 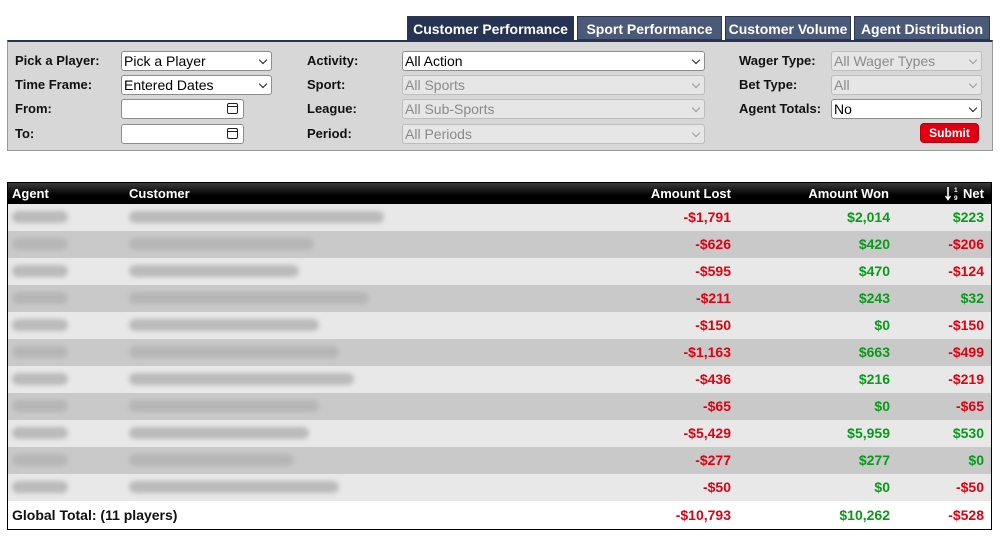 What do you see at coordinates (499, 325) in the screenshot?
I see `table-row: -$150 $0 -$150` at bounding box center [499, 325].